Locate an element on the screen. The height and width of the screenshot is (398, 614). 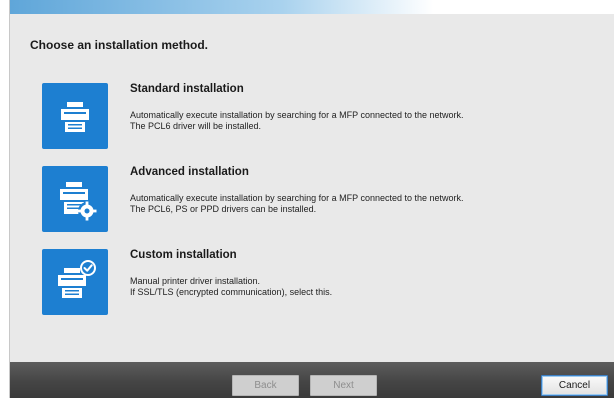
next-button: Next is located at coordinates (343, 385).